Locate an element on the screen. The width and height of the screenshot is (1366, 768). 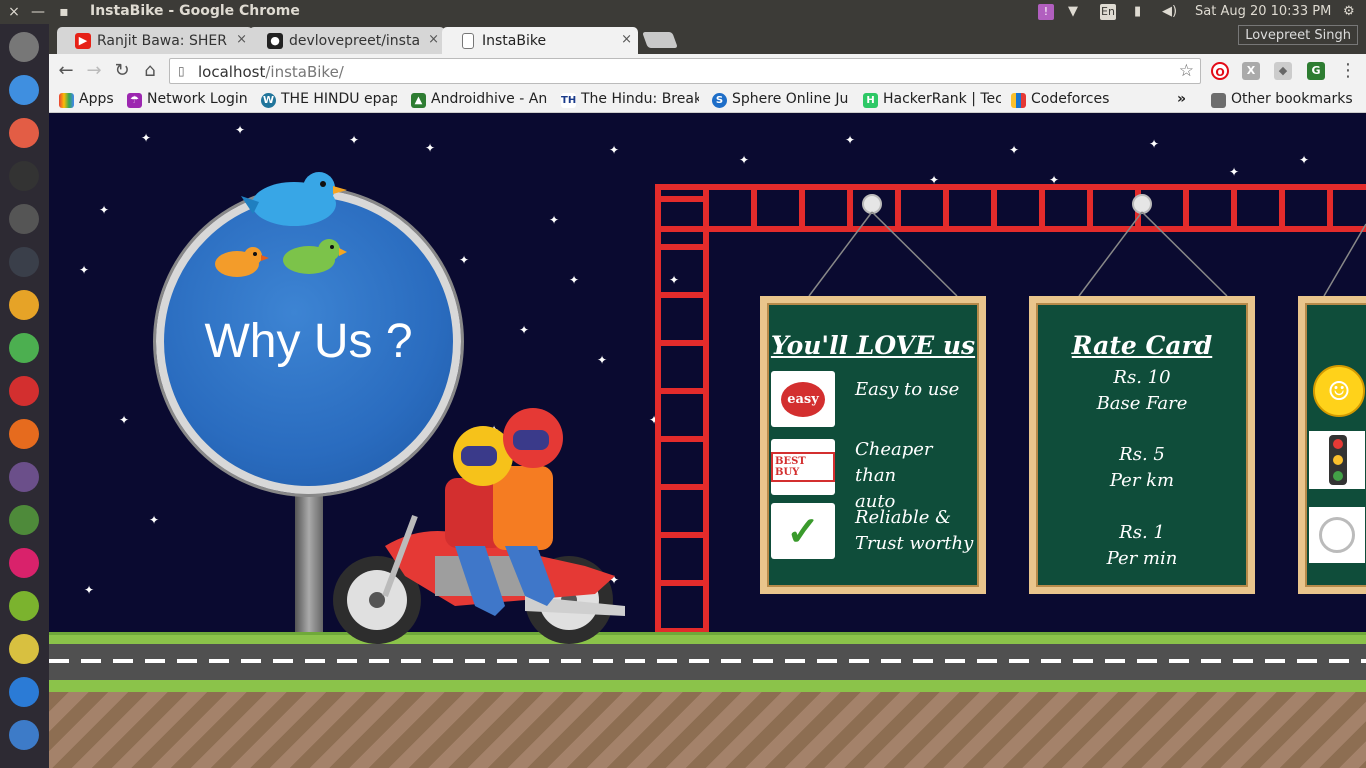
best-buy-icon: BEST BUY is located at coordinates (803, 467).